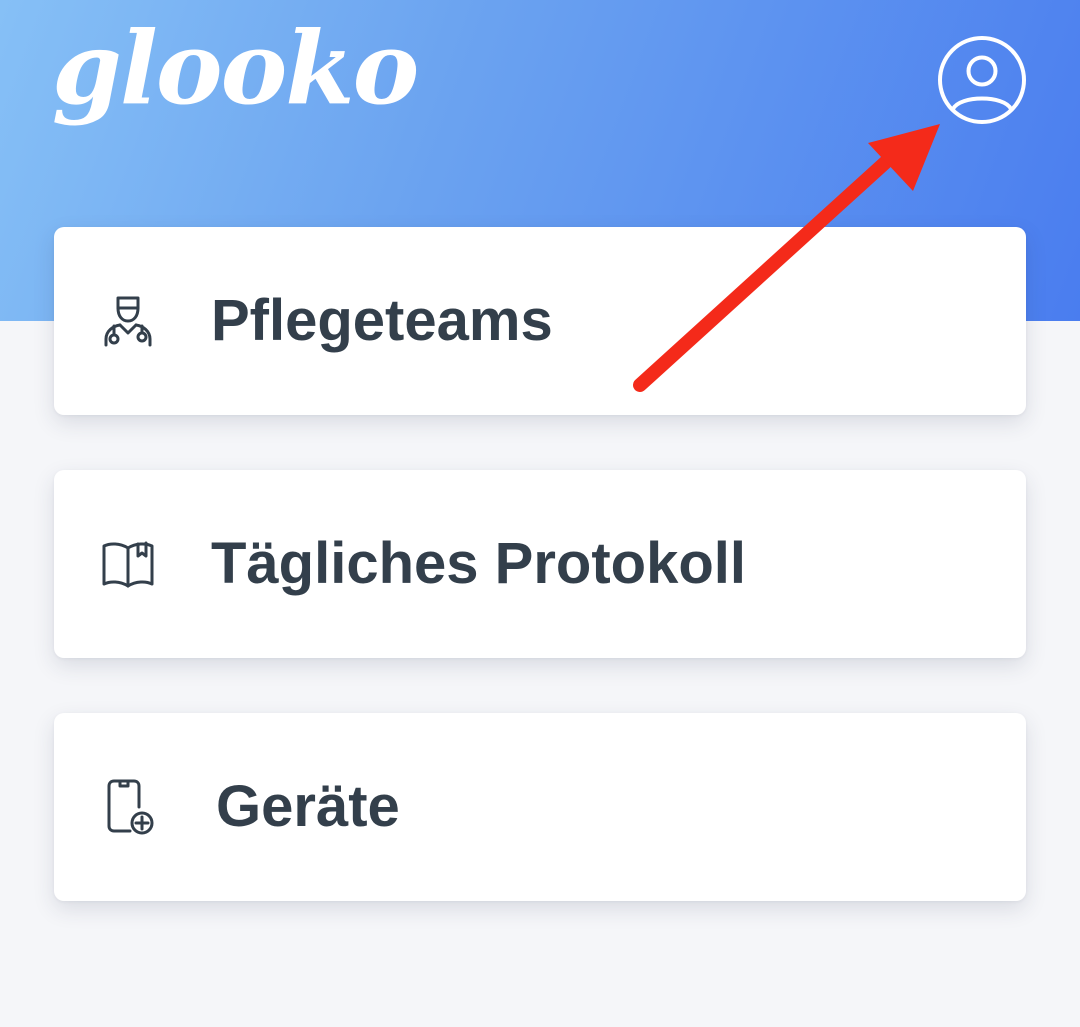  Describe the element at coordinates (235, 68) in the screenshot. I see `glooko-logo: glooko` at that location.